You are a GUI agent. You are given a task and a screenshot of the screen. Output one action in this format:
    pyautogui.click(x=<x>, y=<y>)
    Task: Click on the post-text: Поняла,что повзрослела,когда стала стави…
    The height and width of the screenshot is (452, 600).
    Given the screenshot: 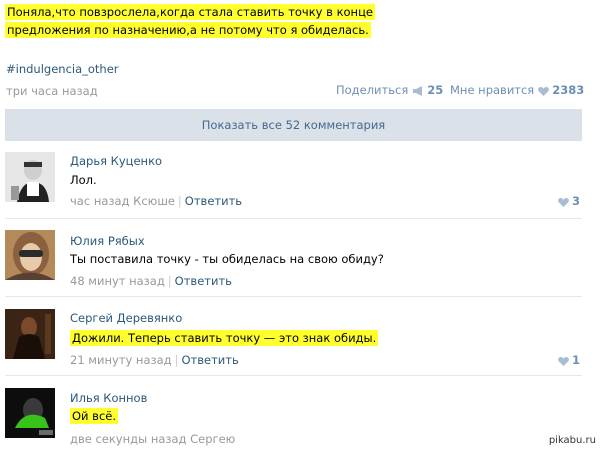 What is the action you would take?
    pyautogui.click(x=190, y=21)
    